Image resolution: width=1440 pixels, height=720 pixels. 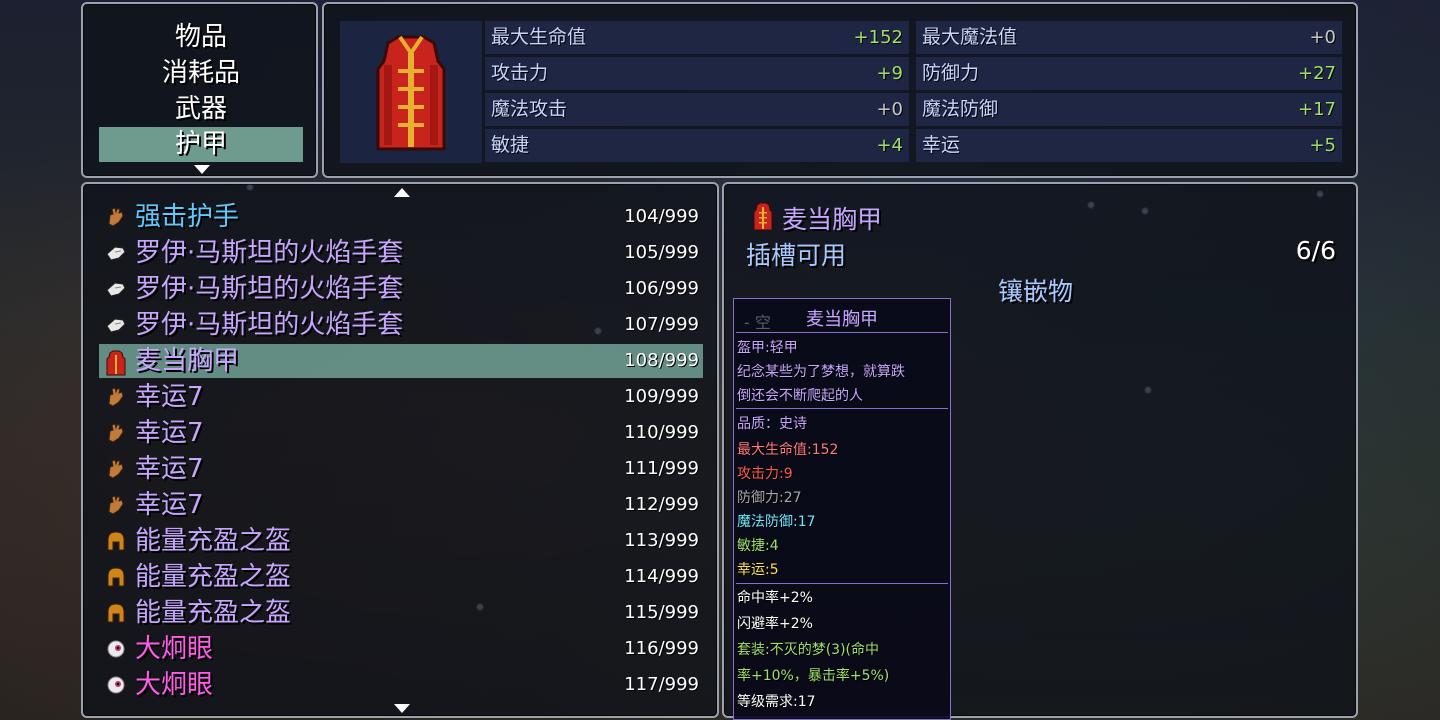 I want to click on stat-label: 最大魔法值, so click(x=970, y=37).